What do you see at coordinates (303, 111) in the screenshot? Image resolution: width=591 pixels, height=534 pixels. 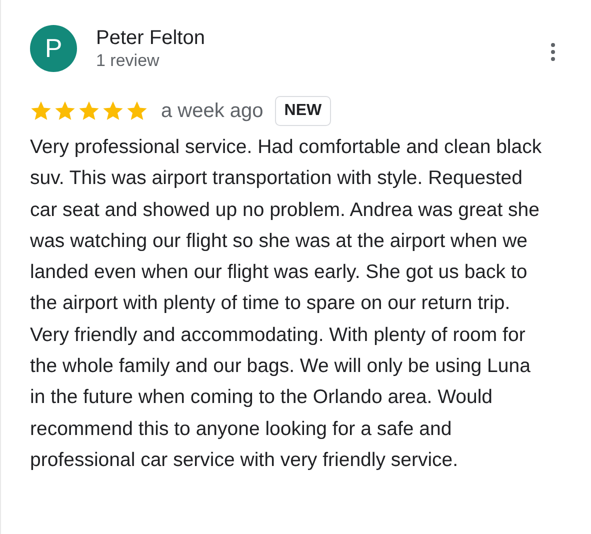 I see `new-badge: NEW` at bounding box center [303, 111].